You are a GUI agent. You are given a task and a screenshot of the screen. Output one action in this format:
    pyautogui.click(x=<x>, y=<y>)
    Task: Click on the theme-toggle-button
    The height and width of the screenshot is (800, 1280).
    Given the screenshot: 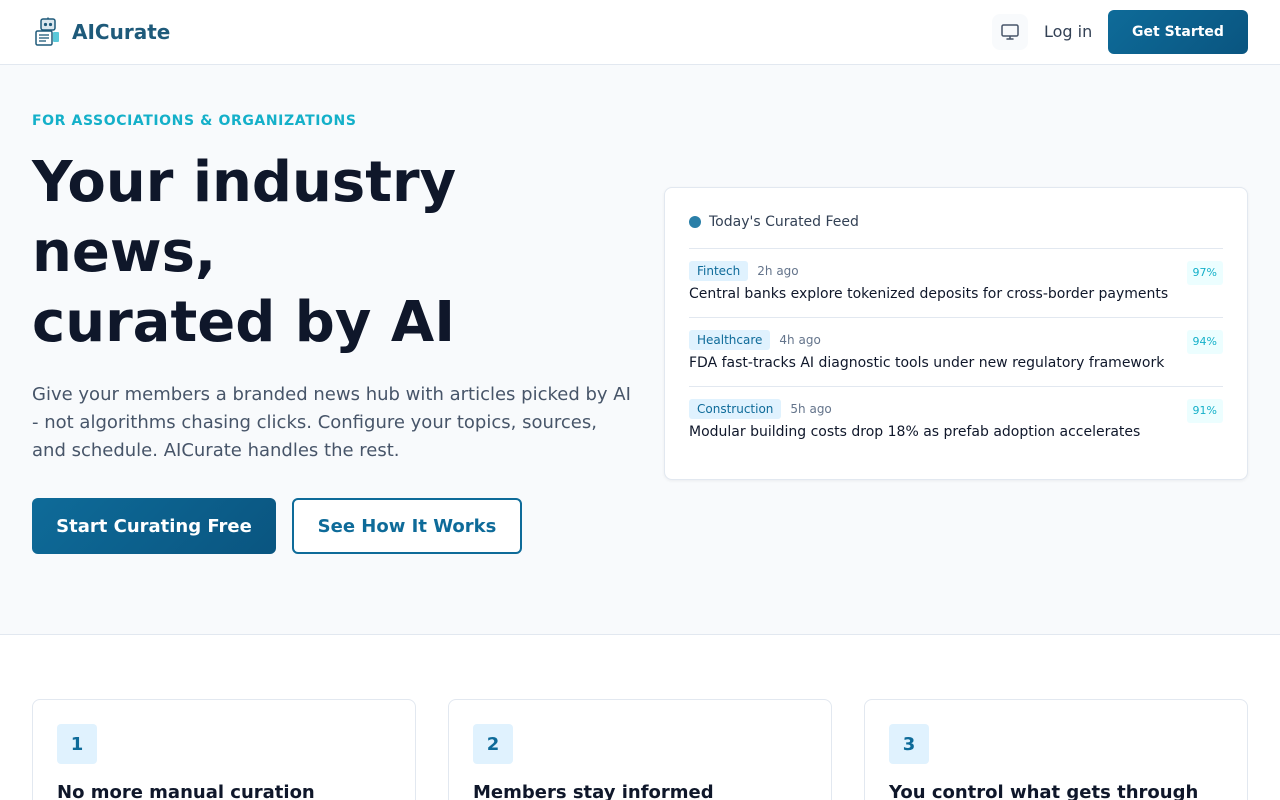 What is the action you would take?
    pyautogui.click(x=1010, y=32)
    